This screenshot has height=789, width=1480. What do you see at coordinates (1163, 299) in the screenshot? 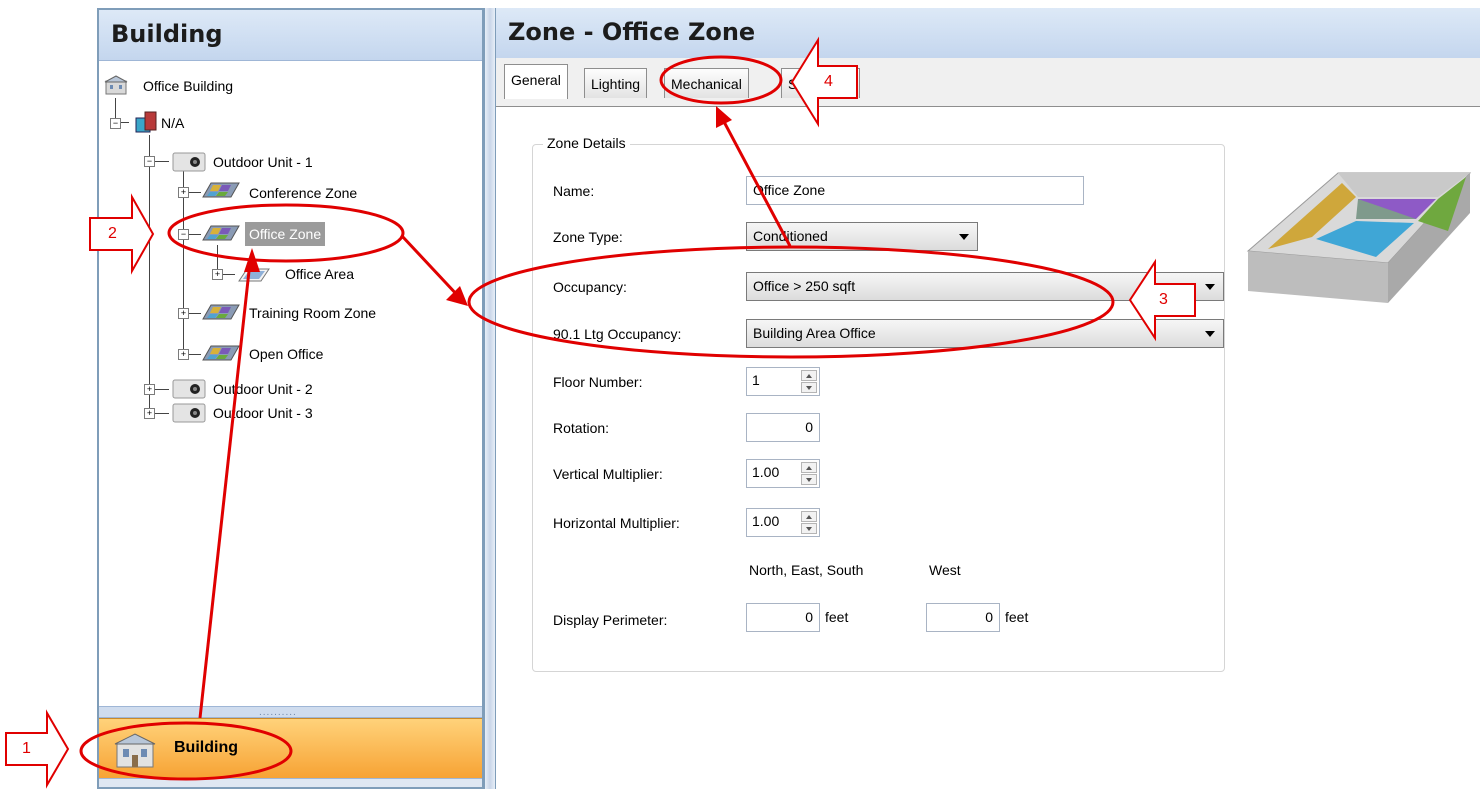
I see `annotation-callout-3: 3` at bounding box center [1163, 299].